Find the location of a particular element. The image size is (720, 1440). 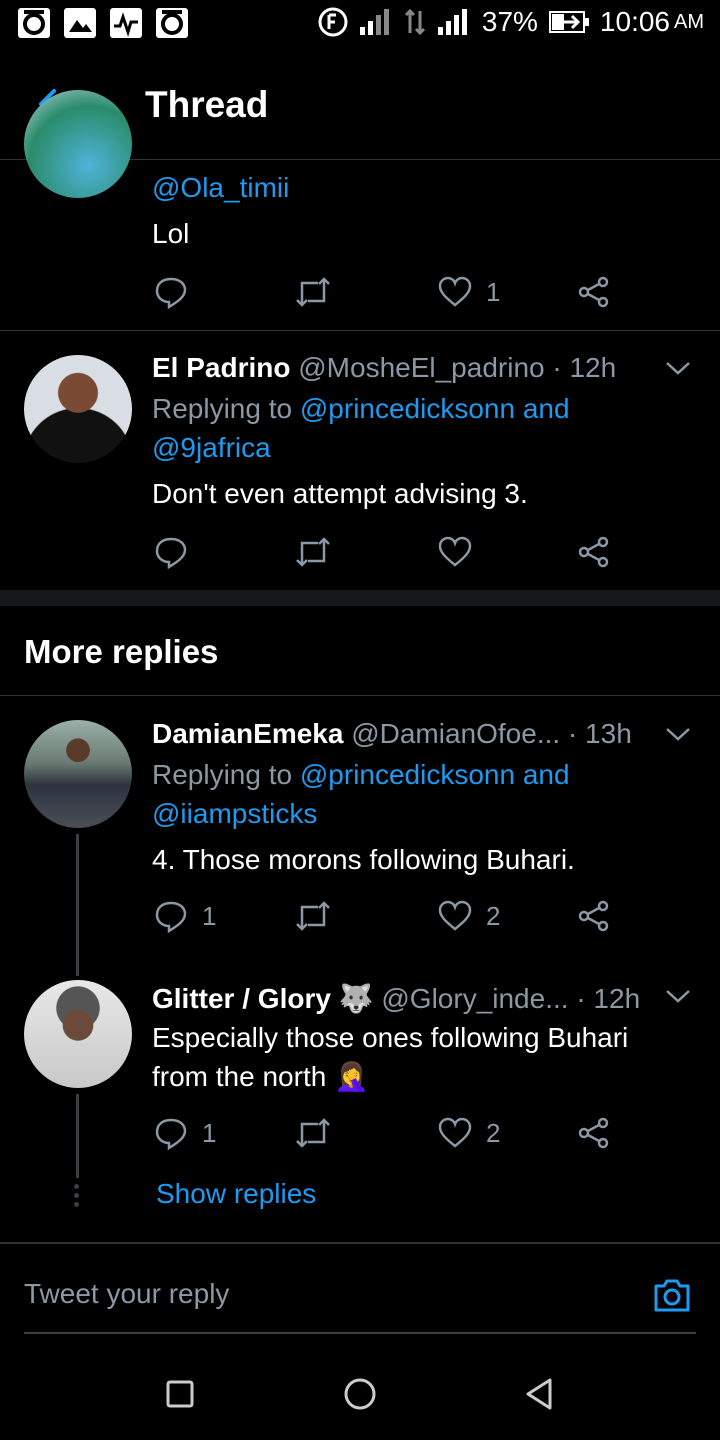

clock-time: 10:06 is located at coordinates (634, 21).